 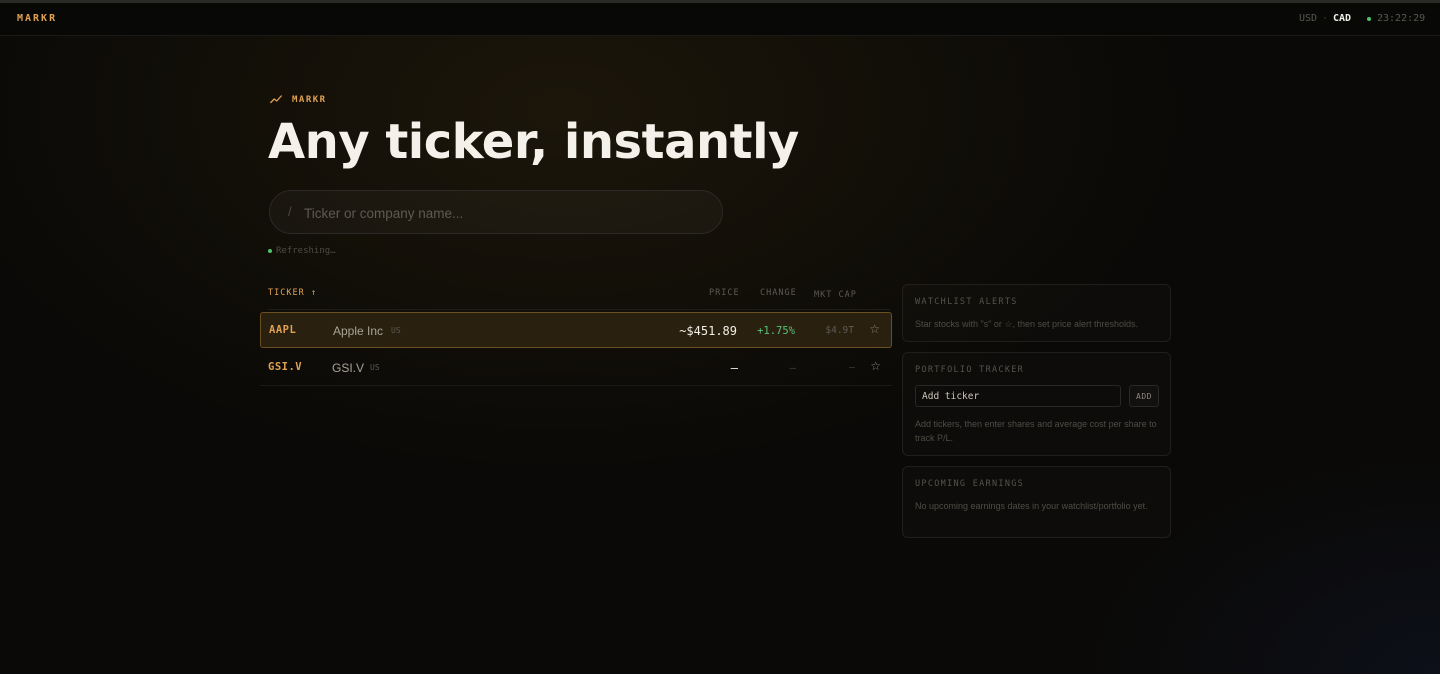 I want to click on add-ticker-input, so click(x=1018, y=396).